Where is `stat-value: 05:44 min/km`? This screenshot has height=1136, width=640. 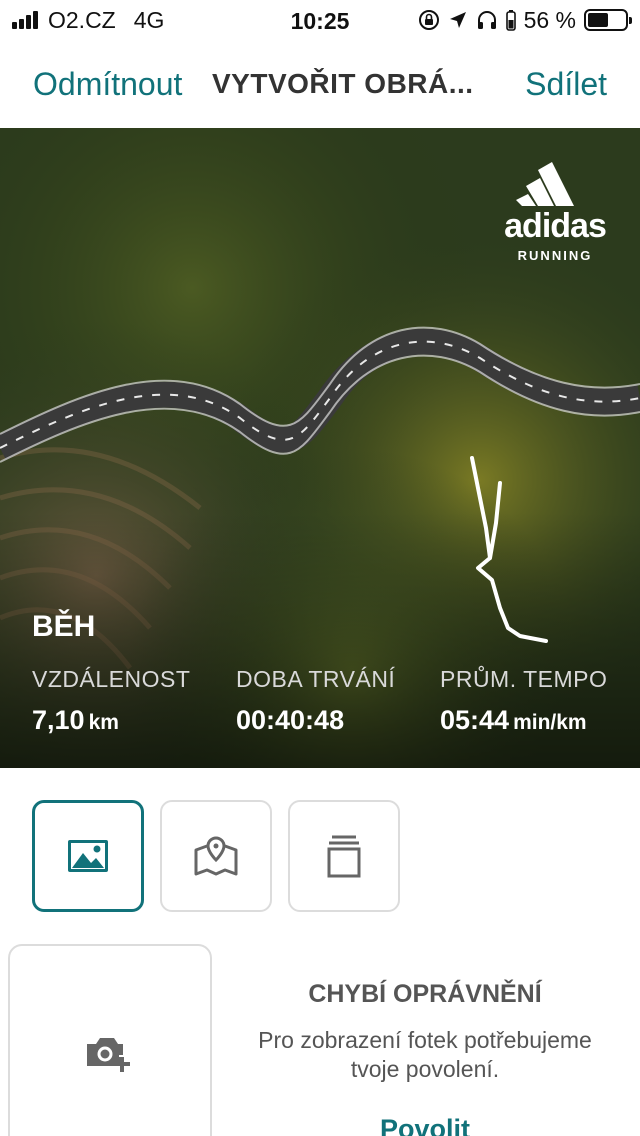
stat-value: 05:44 min/km is located at coordinates (523, 720).